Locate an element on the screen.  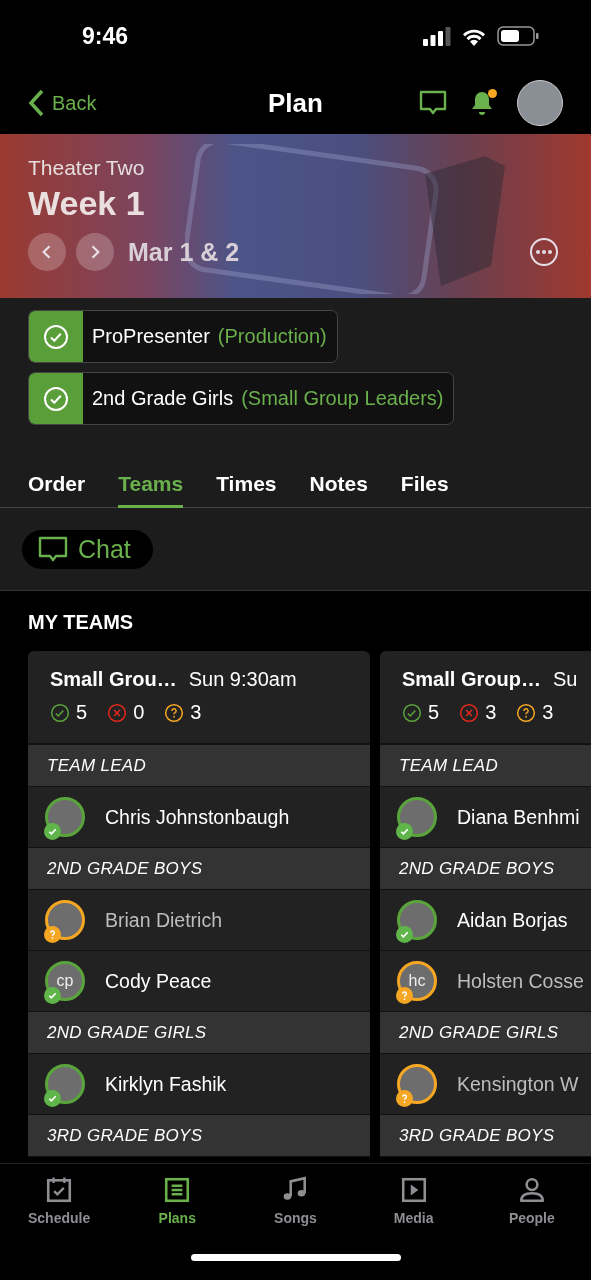
back-button: Back is located at coordinates (62, 103).